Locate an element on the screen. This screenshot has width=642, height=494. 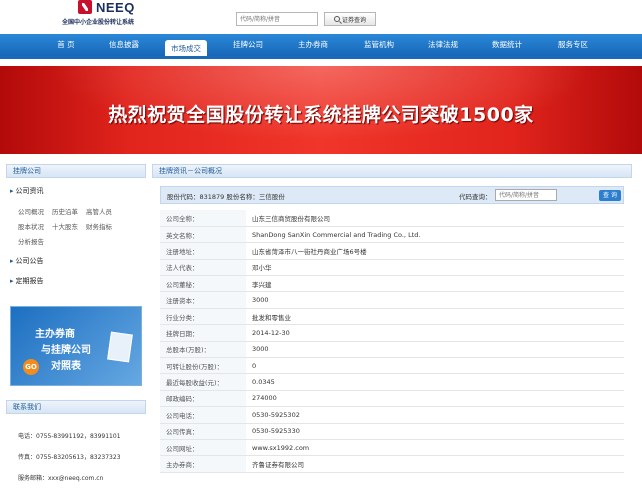
stock-code-label: 股份代码：831879 股份名称：三信股份 is located at coordinates (226, 197).